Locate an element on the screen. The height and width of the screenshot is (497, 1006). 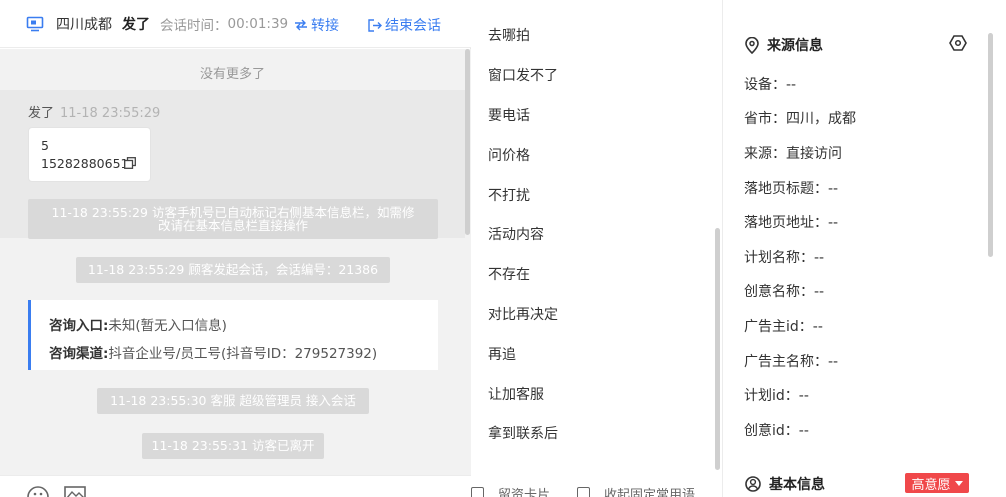
lead-card-button: 留资卡片 is located at coordinates (510, 490).